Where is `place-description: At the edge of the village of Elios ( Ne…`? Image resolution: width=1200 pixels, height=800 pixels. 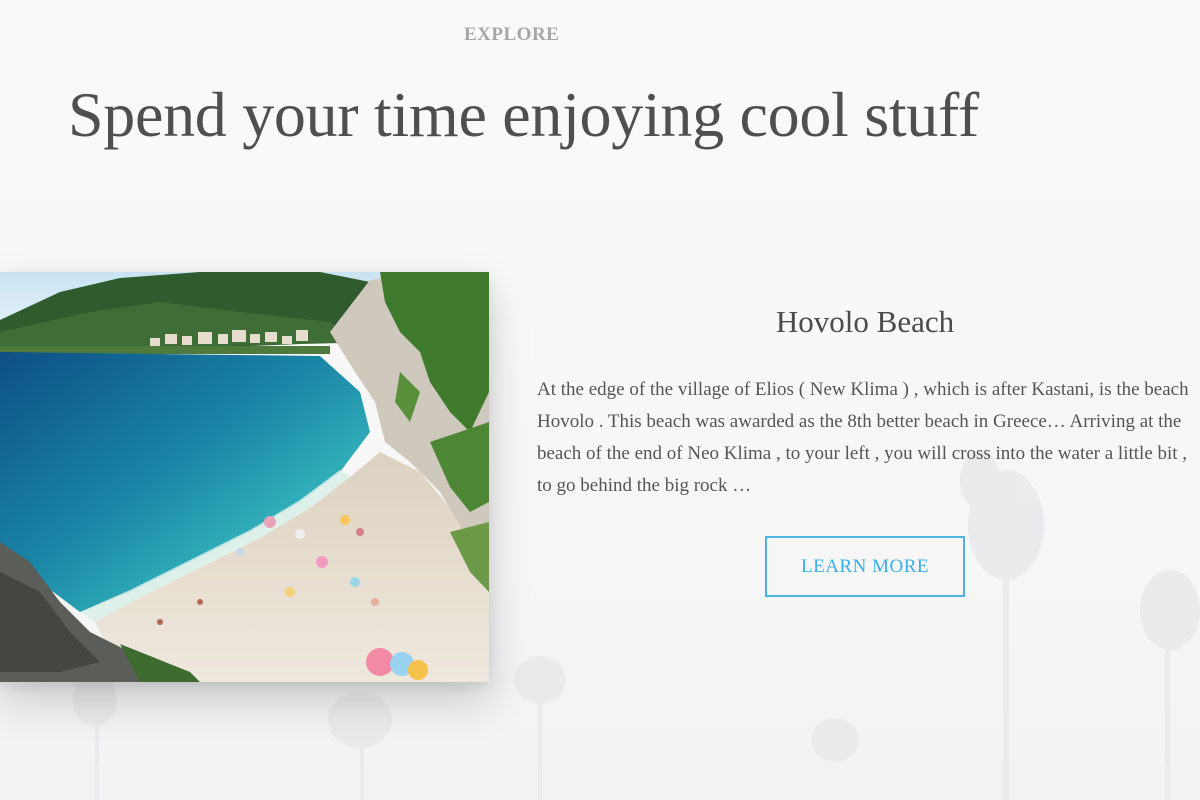
place-description: At the edge of the village of Elios ( Ne… is located at coordinates (863, 437).